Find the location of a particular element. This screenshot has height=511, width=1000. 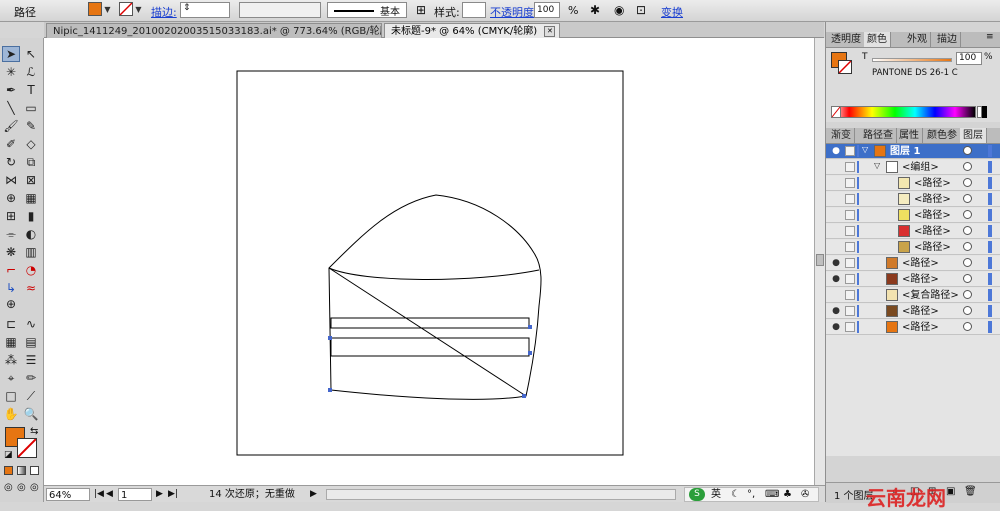

knife-icon: ⟋ is located at coordinates (31, 396).